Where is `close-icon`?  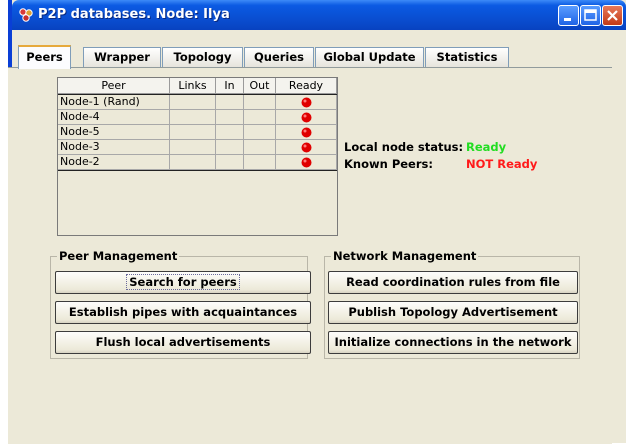 close-icon is located at coordinates (612, 15).